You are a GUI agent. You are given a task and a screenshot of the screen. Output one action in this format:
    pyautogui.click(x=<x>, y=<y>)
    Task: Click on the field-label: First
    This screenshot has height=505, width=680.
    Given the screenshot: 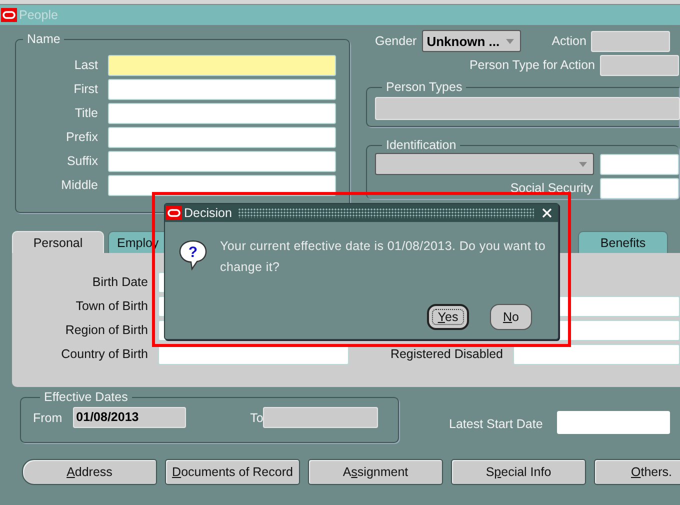 What is the action you would take?
    pyautogui.click(x=85, y=89)
    